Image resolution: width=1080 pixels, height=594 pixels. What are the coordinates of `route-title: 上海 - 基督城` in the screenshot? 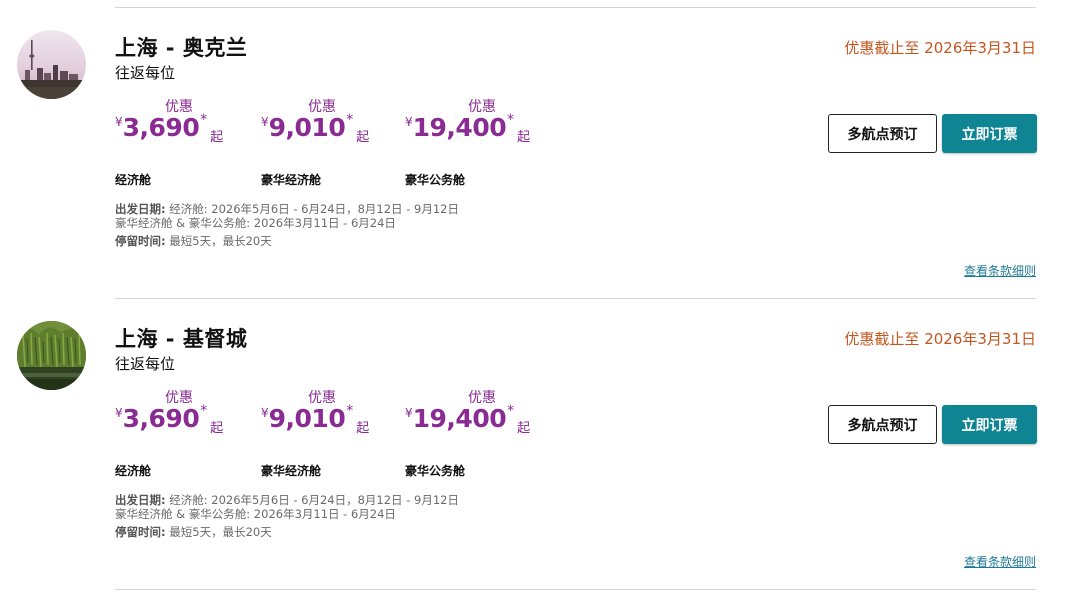 It's located at (181, 339).